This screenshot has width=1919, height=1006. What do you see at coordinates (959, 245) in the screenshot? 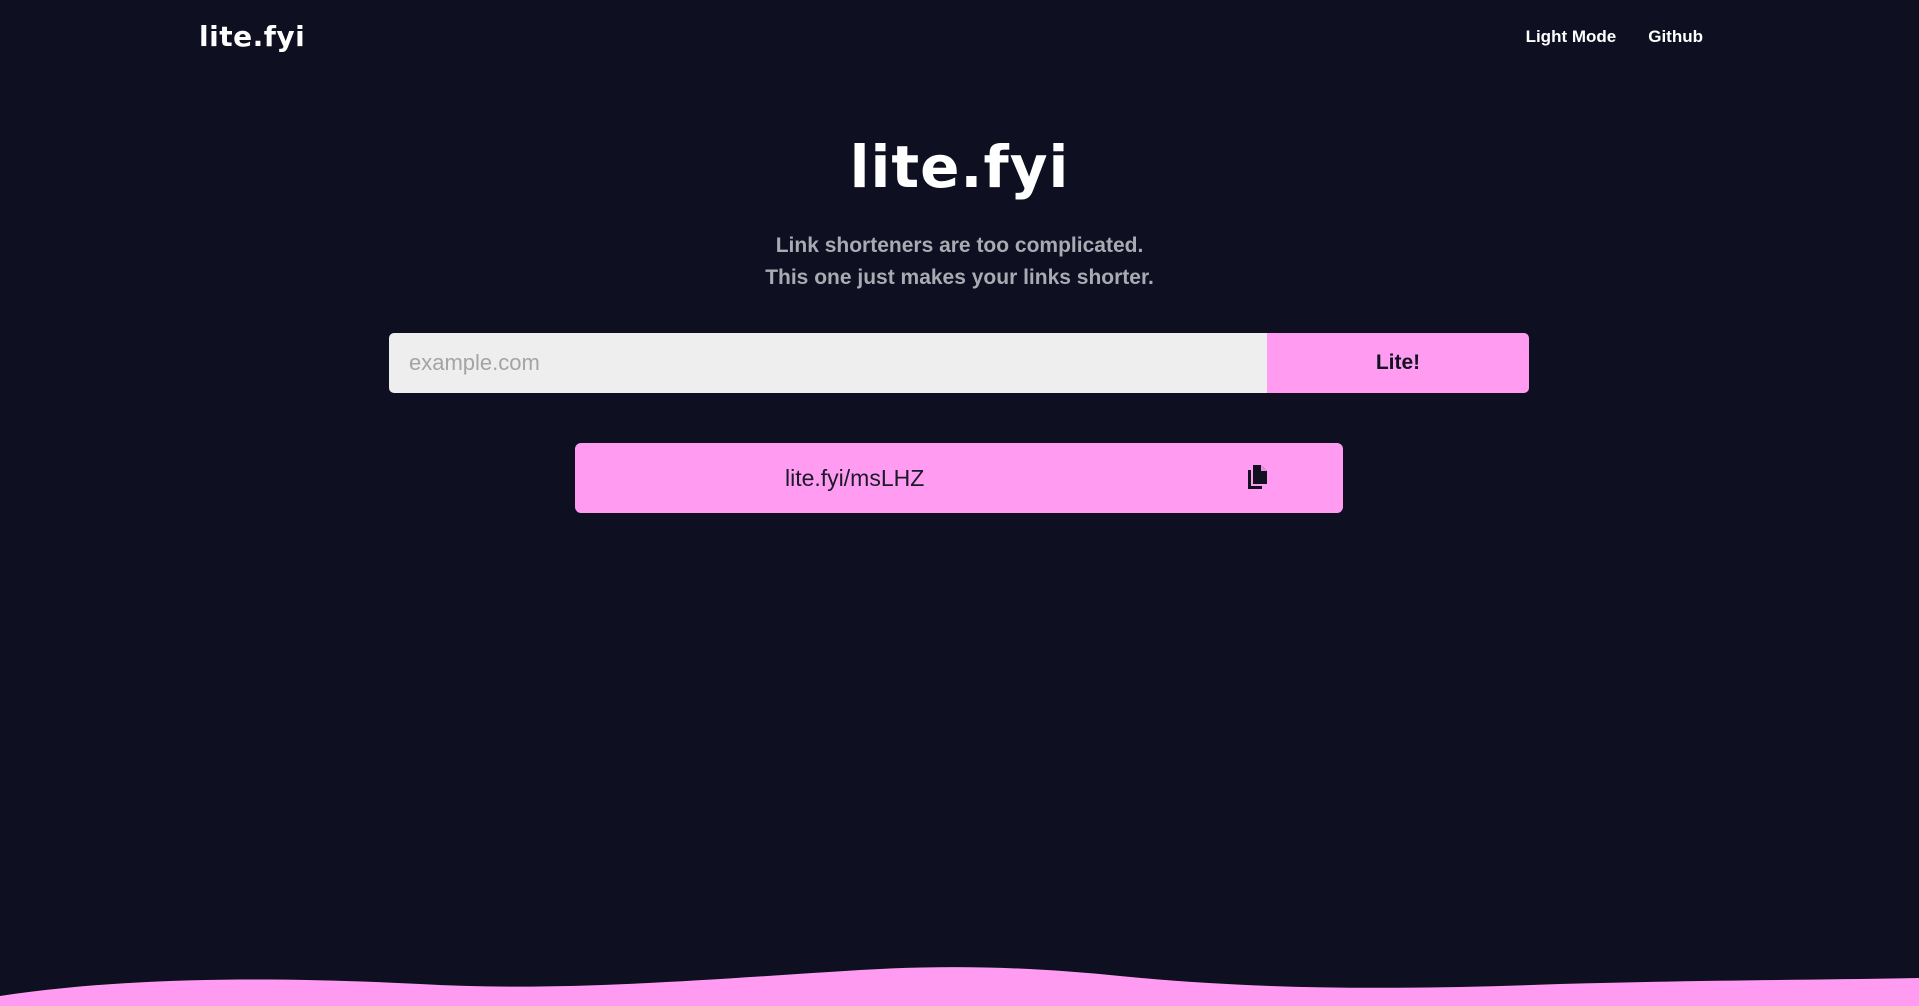
I see `tagline-line-1: Link shorteners are too complicated.` at bounding box center [959, 245].